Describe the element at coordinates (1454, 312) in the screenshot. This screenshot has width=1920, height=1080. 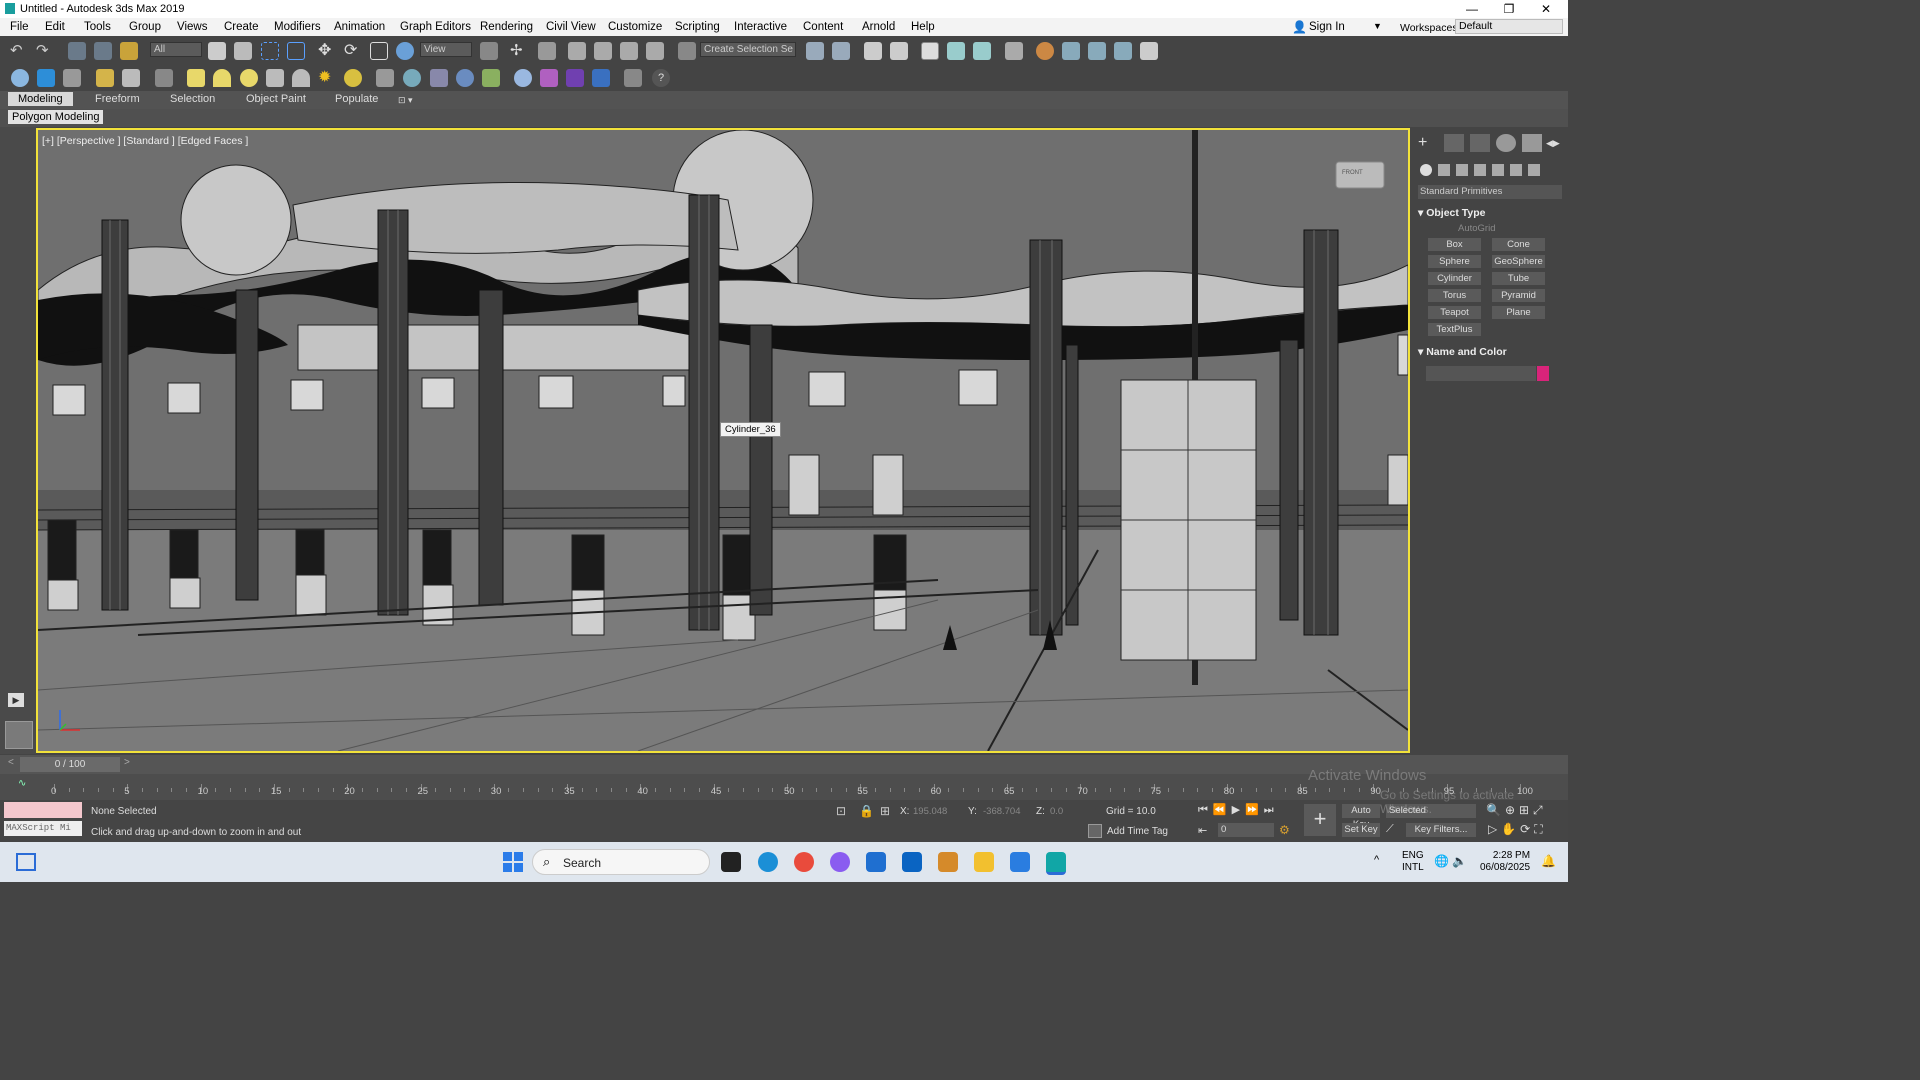
I see `teapot-button: Teapot` at that location.